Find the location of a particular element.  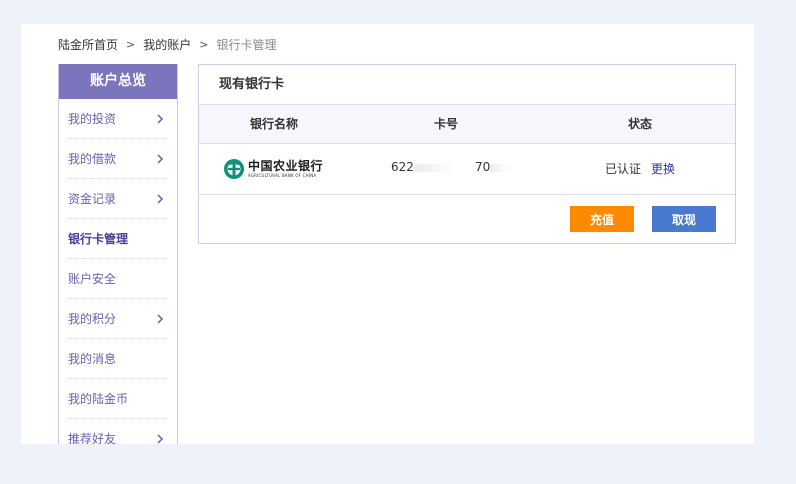

card-number-prefix: 622 is located at coordinates (422, 167).